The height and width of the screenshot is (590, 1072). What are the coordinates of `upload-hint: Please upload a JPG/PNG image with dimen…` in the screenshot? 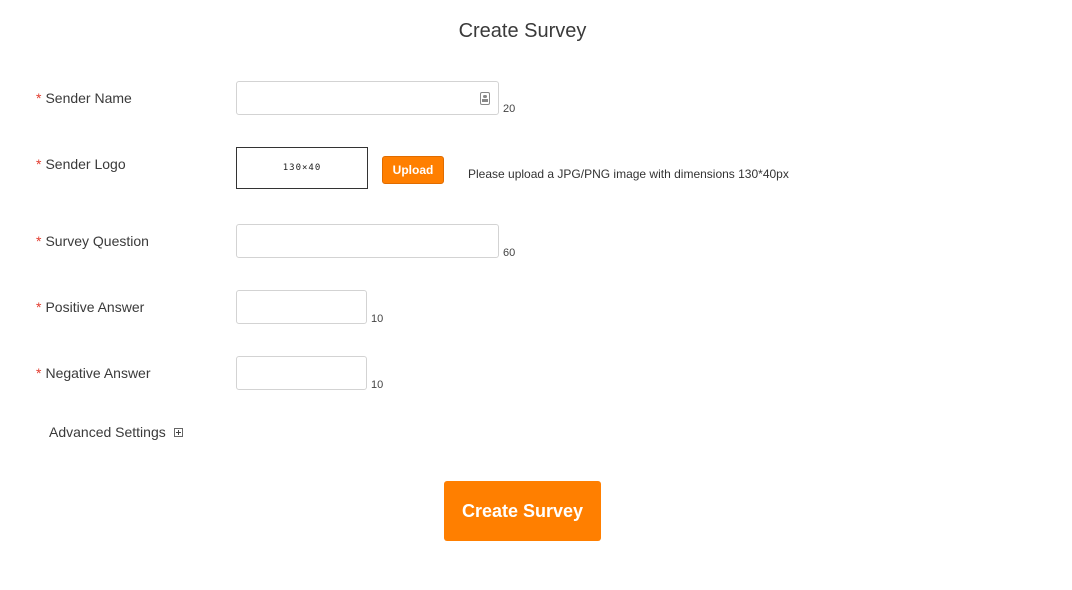 It's located at (628, 174).